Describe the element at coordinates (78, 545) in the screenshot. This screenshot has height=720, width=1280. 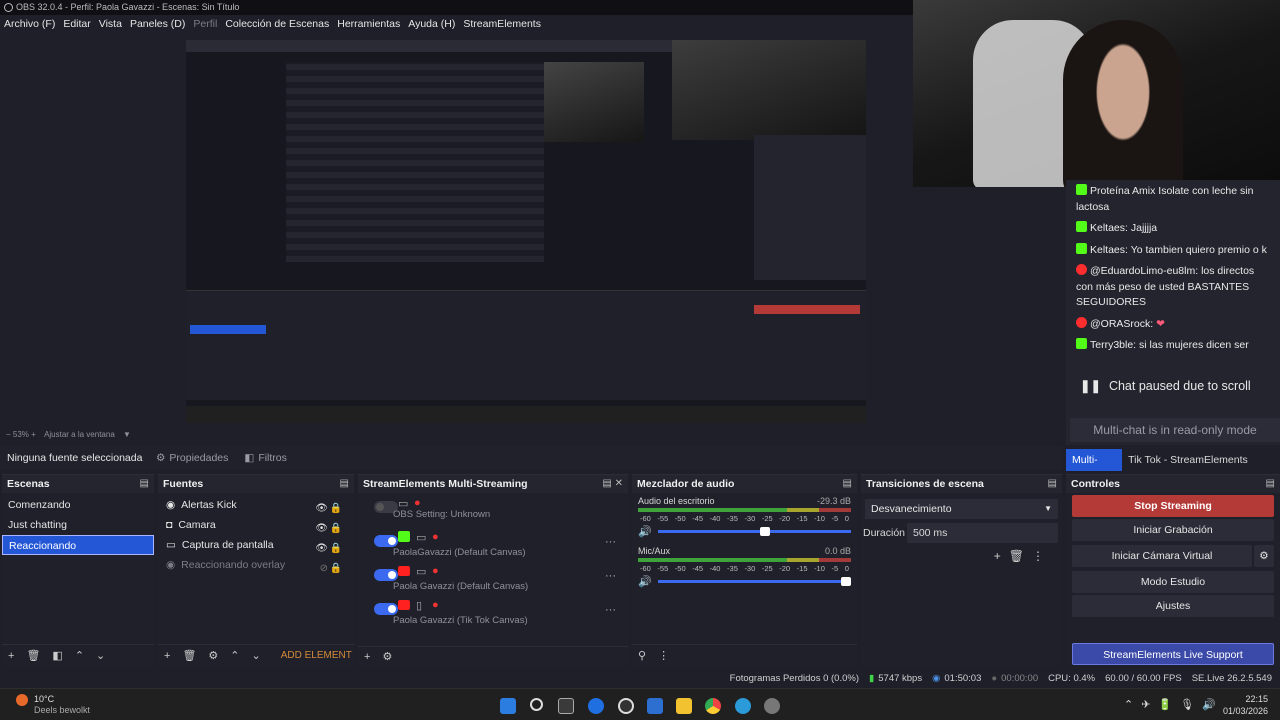
I see `scene-reaccionando: Reaccionando` at that location.